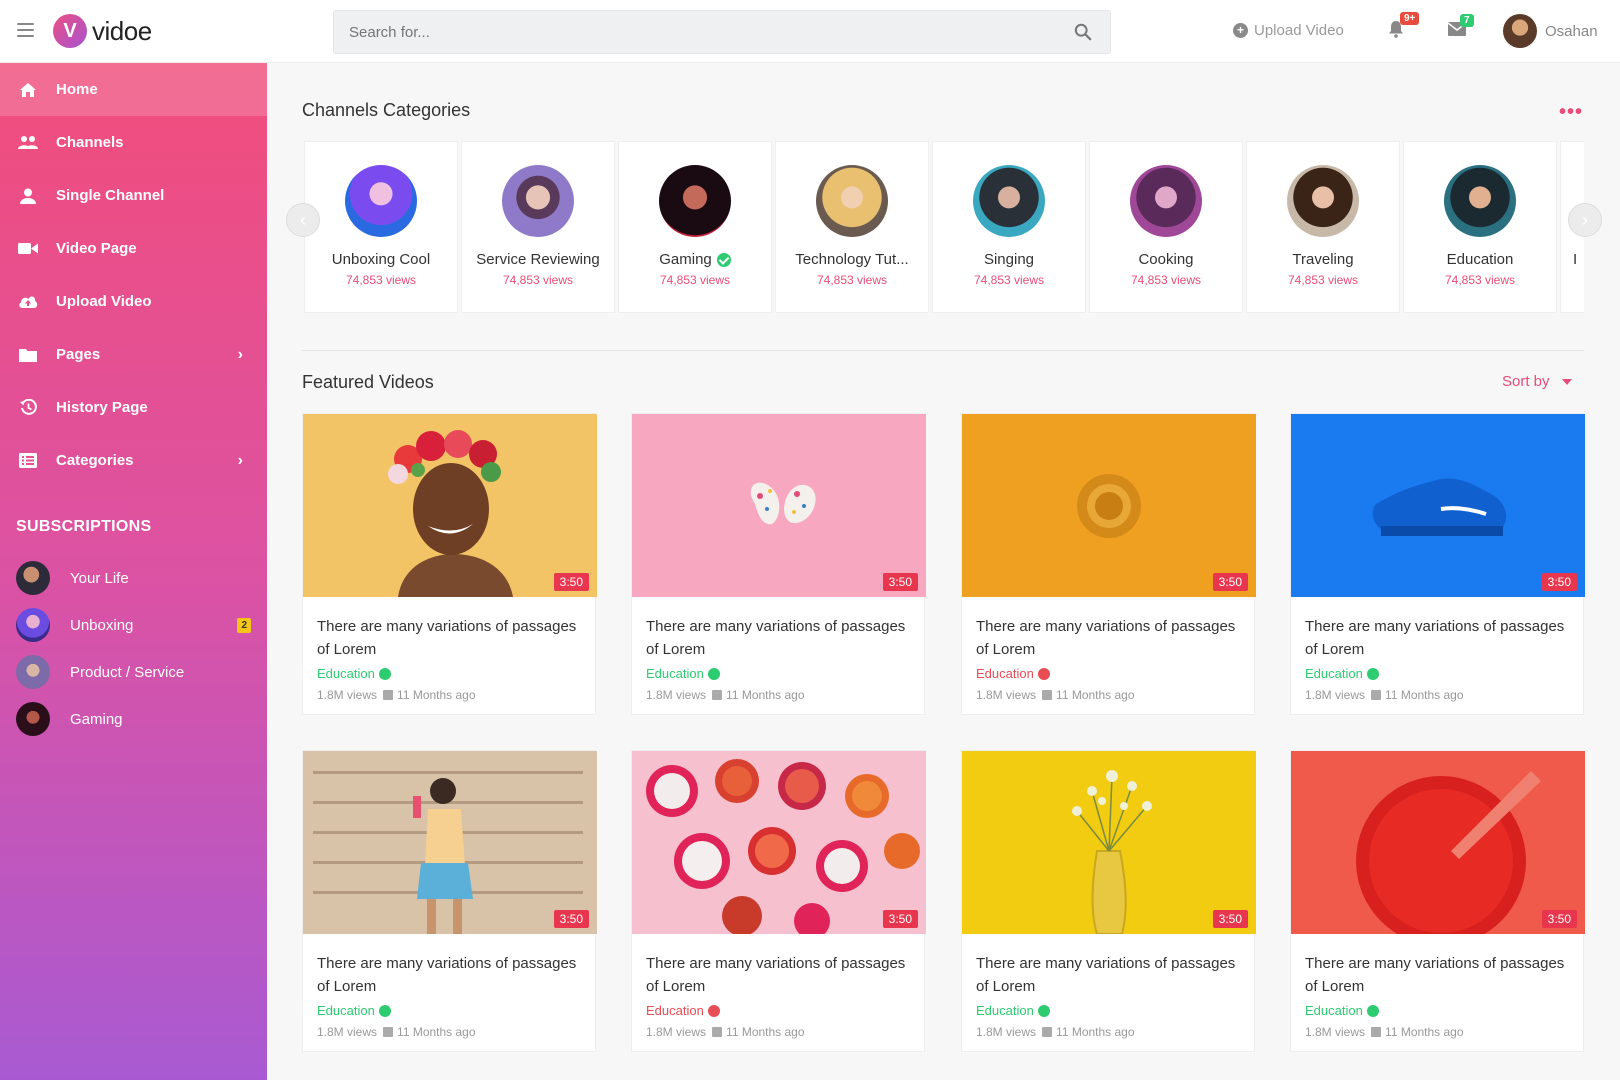 The image size is (1620, 1080). Describe the element at coordinates (684, 32) in the screenshot. I see `search-input` at that location.